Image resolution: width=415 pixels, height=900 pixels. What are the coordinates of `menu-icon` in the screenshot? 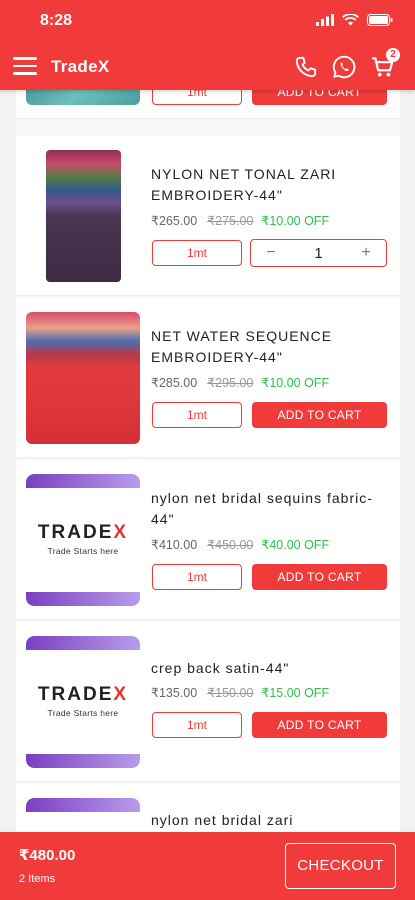 It's located at (25, 67).